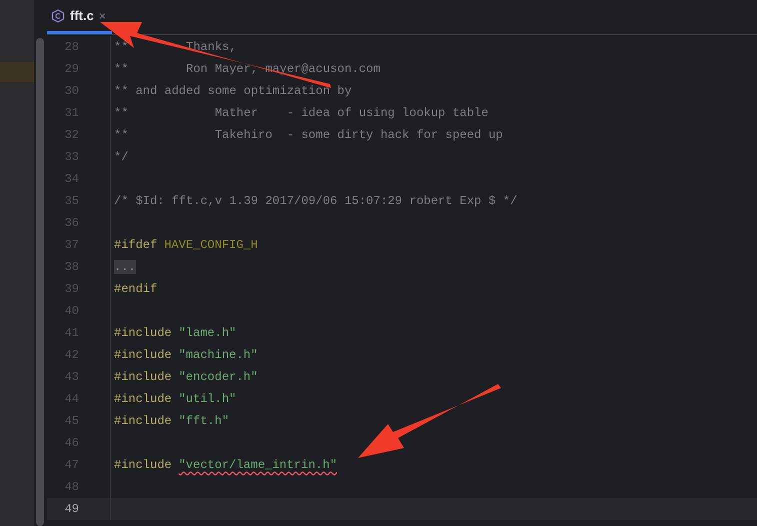 Image resolution: width=757 pixels, height=526 pixels. Describe the element at coordinates (218, 377) in the screenshot. I see `string-literal: "encoder.h"` at that location.